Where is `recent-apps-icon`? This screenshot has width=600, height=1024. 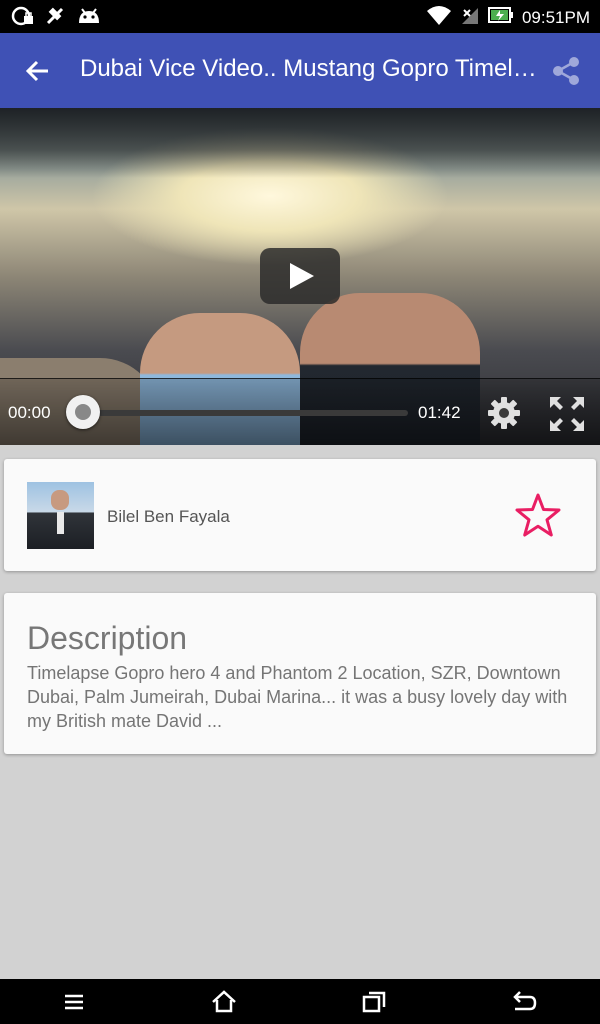 recent-apps-icon is located at coordinates (374, 1005).